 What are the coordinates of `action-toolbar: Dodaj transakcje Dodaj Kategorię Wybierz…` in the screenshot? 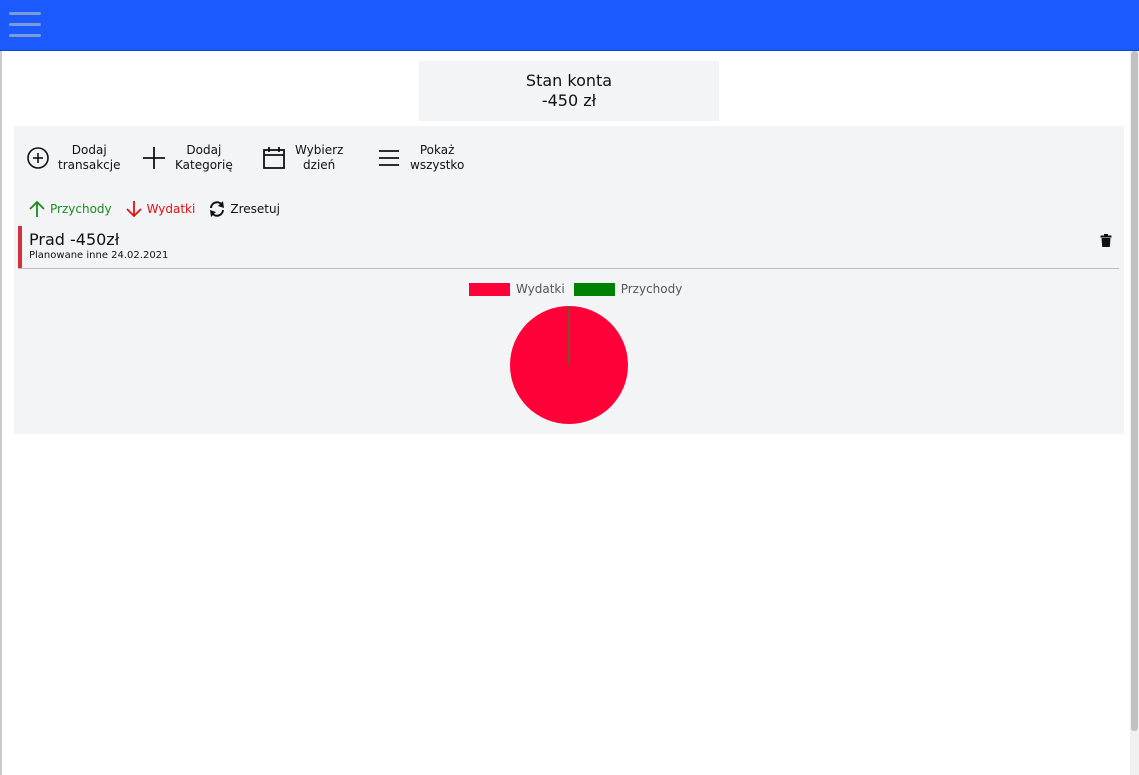 It's located at (256, 158).